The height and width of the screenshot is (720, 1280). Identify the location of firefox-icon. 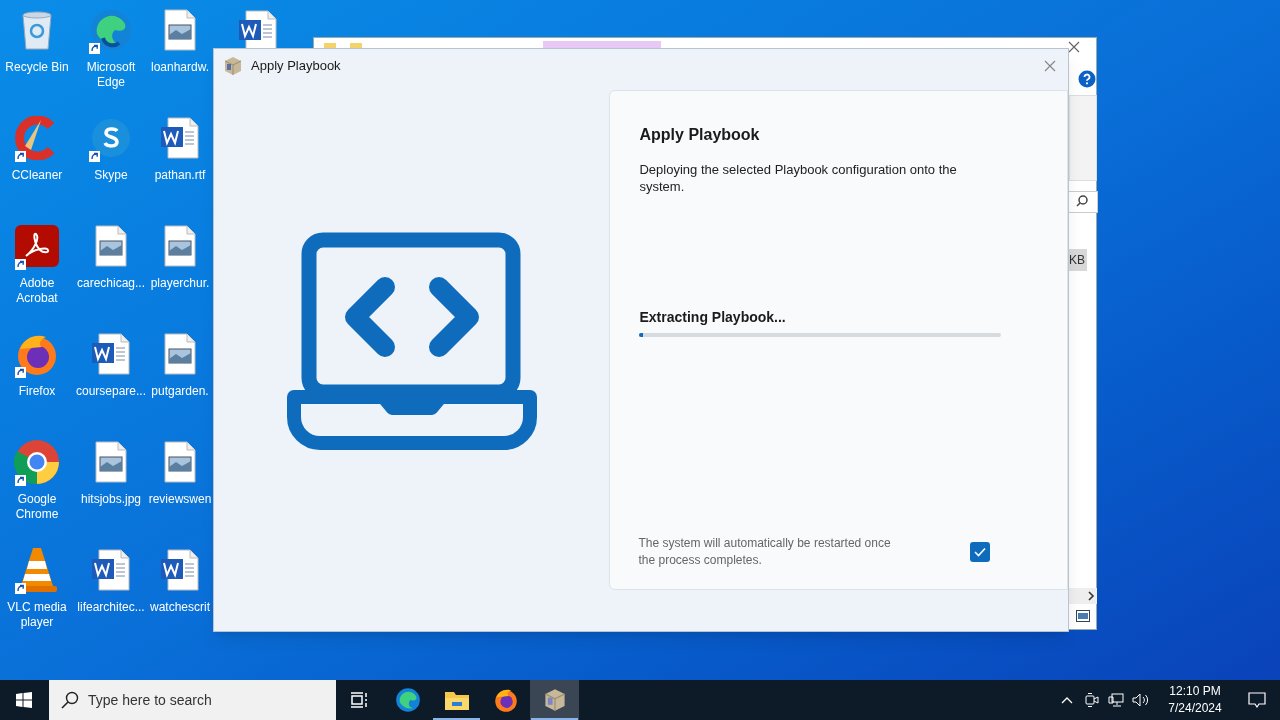
(505, 700).